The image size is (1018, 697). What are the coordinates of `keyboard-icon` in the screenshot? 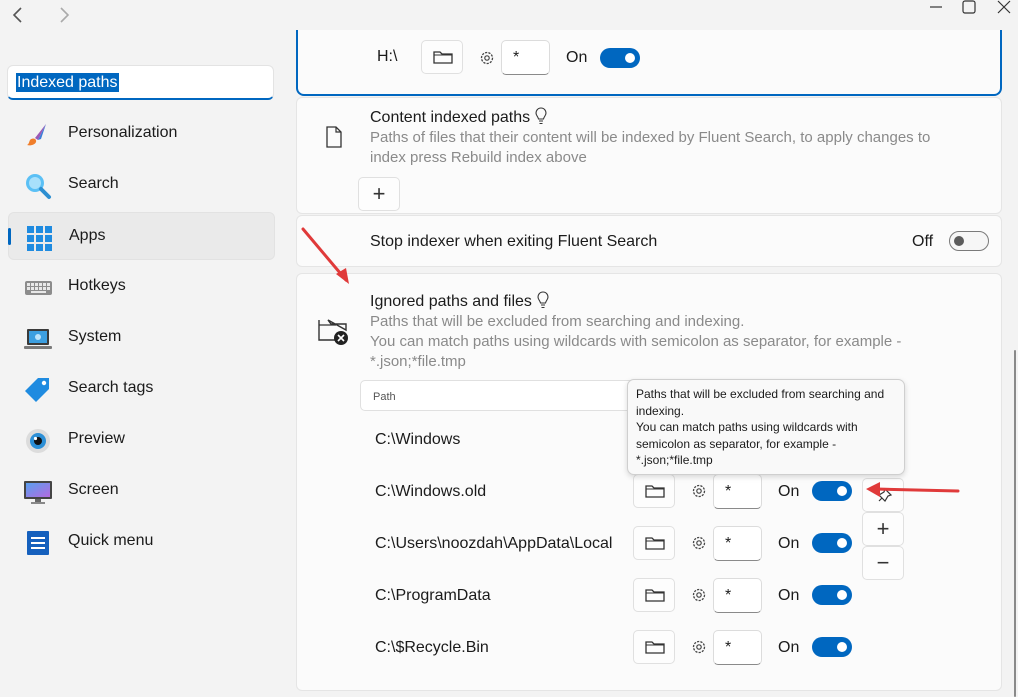 It's located at (38, 288).